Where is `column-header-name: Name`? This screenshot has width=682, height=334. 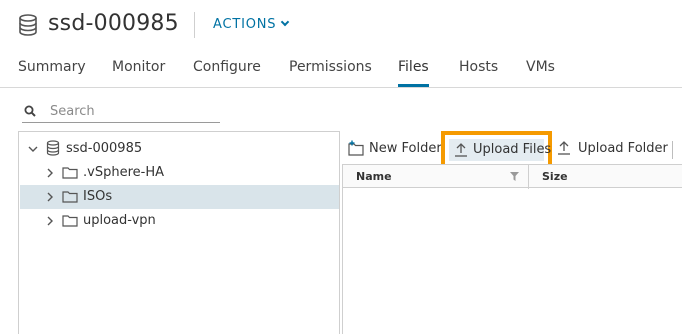 column-header-name: Name is located at coordinates (374, 176).